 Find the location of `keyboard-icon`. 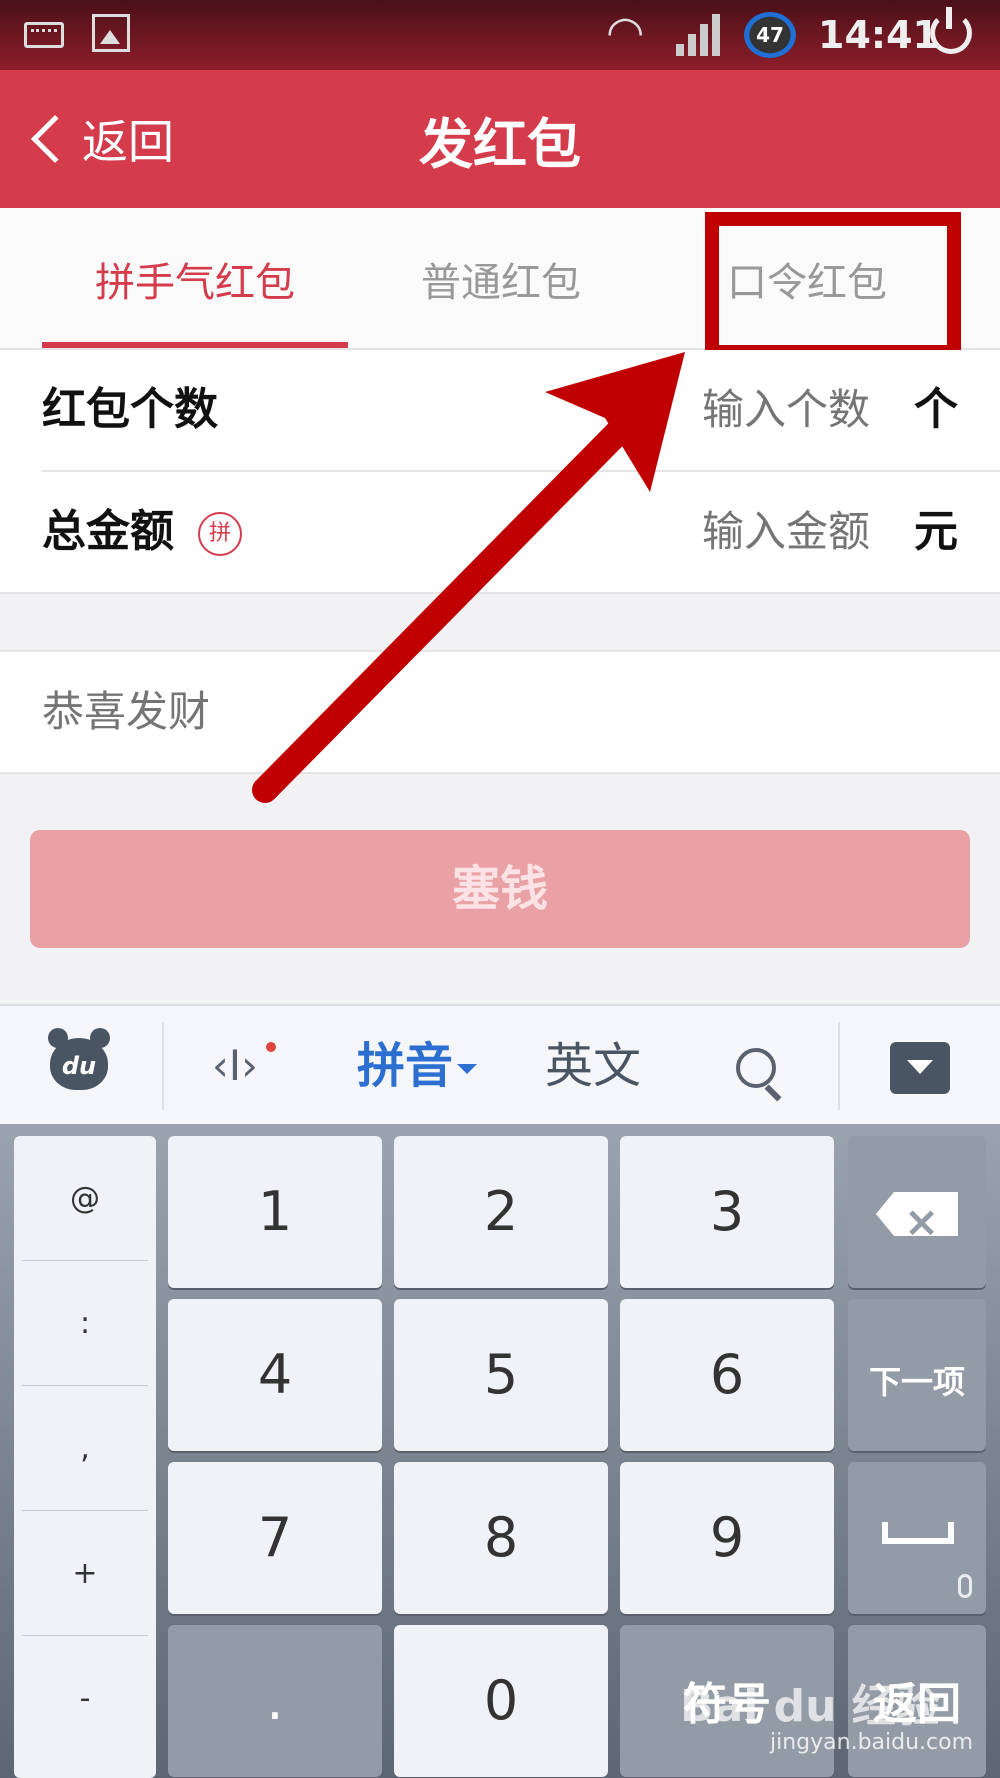

keyboard-icon is located at coordinates (44, 35).